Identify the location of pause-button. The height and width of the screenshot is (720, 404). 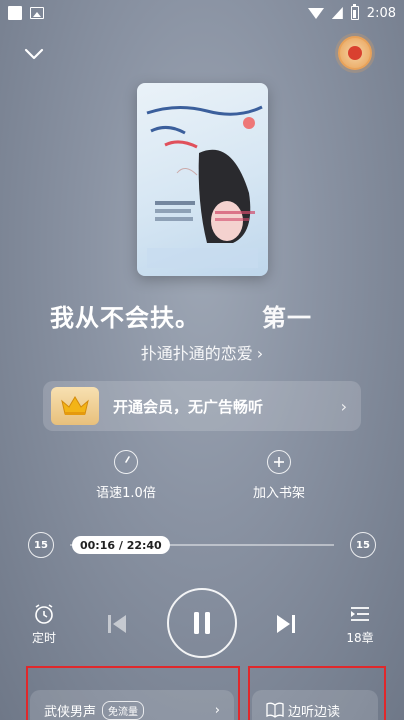
(202, 623).